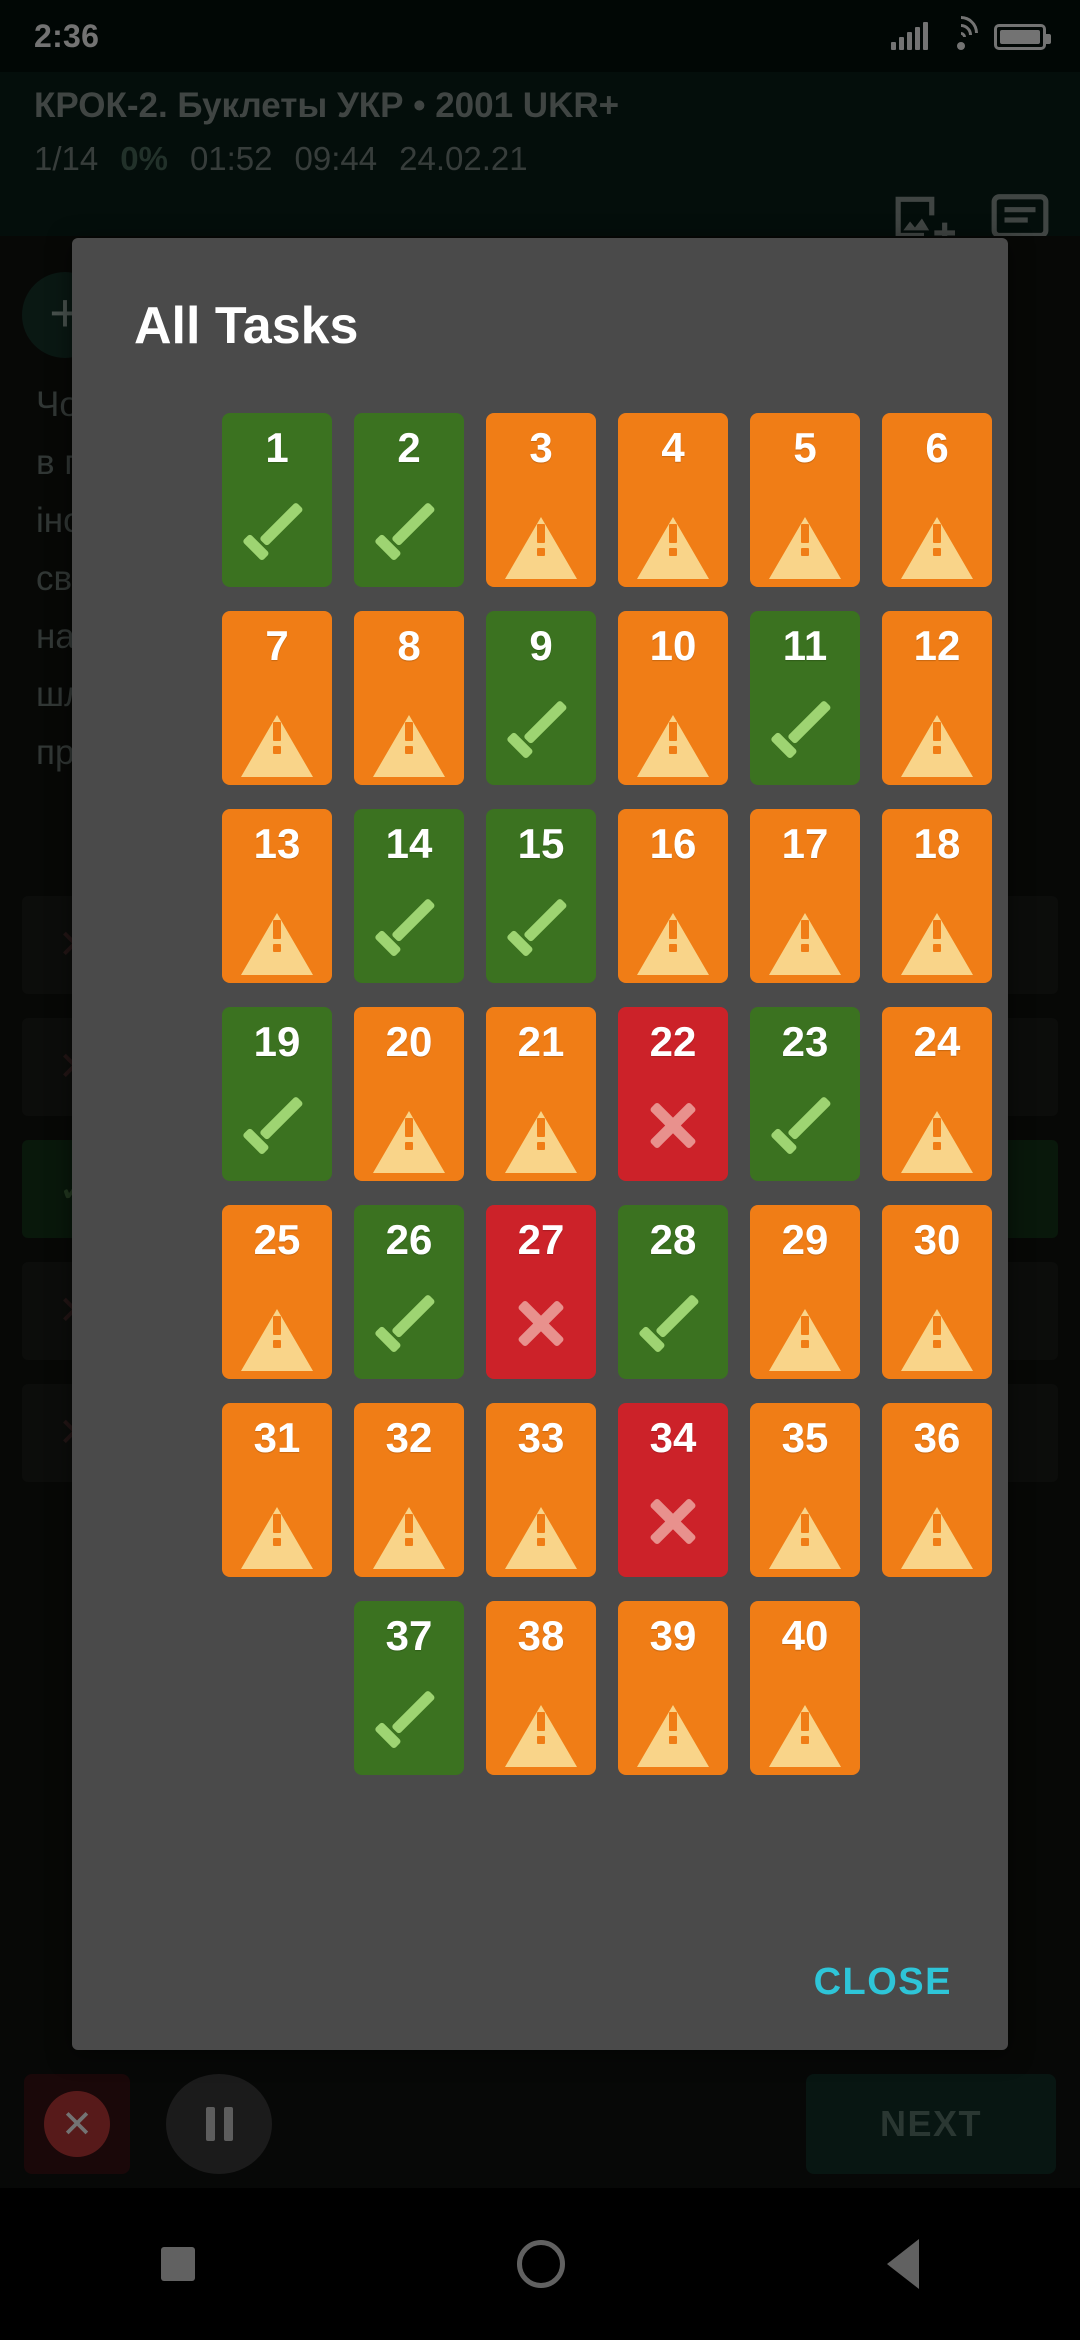 The height and width of the screenshot is (2340, 1080). Describe the element at coordinates (277, 645) in the screenshot. I see `task-number: 7` at that location.